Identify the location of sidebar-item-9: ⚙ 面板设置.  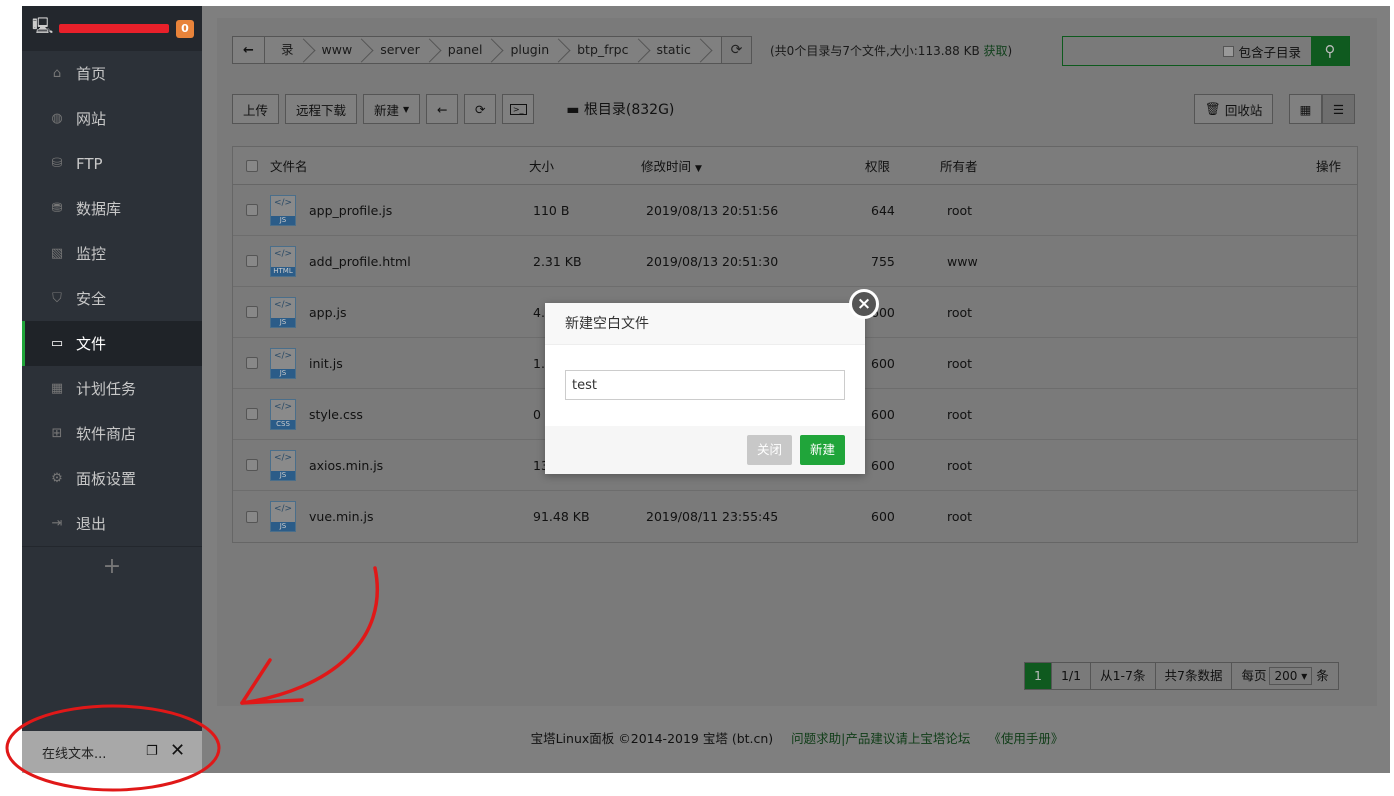
(112, 478).